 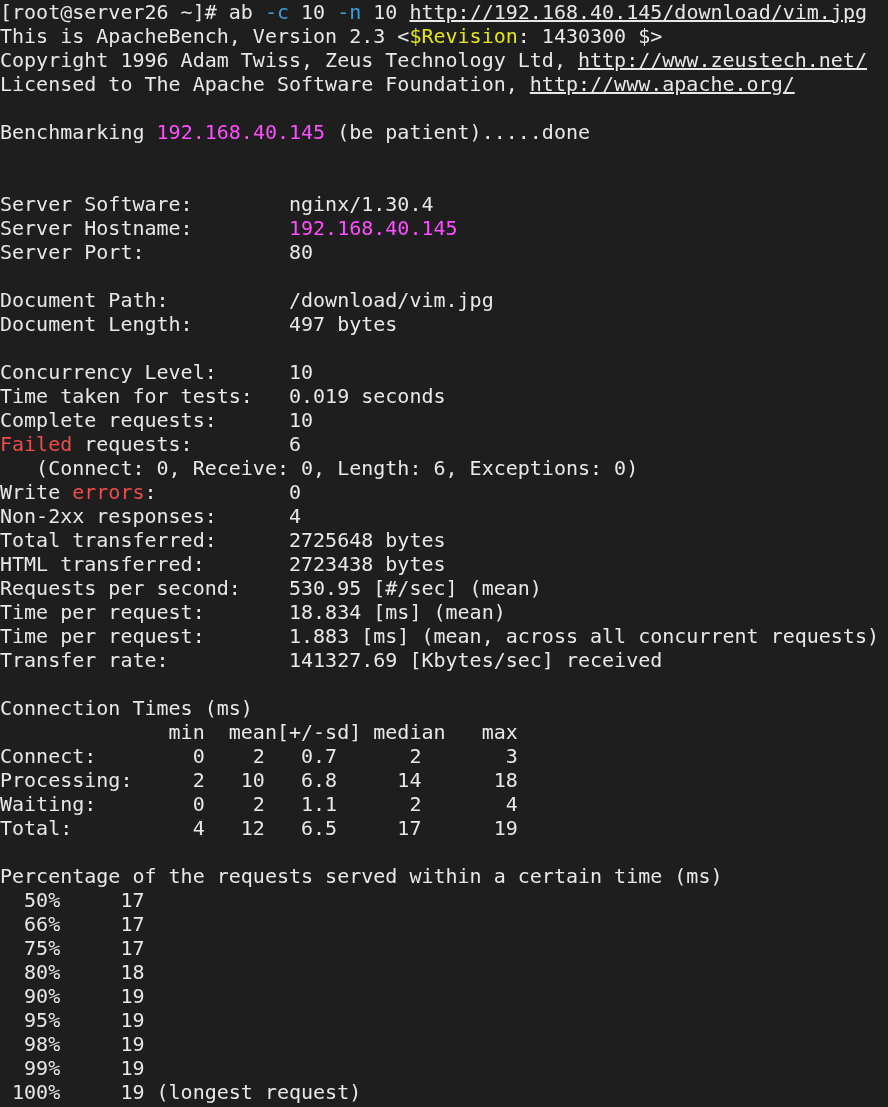 What do you see at coordinates (662, 84) in the screenshot?
I see `link: http://www.apache.org/` at bounding box center [662, 84].